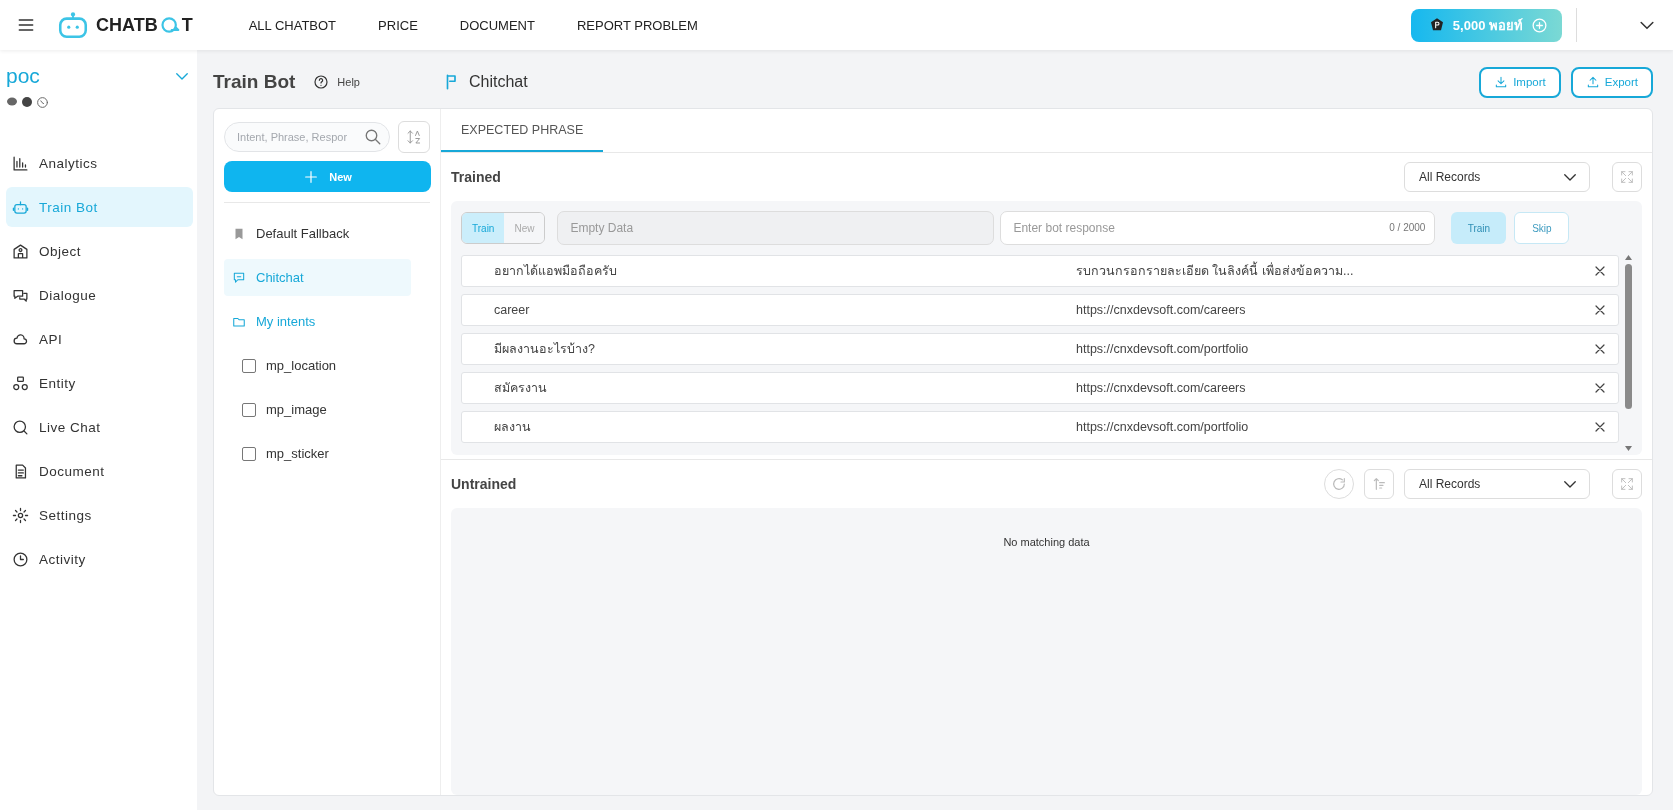  What do you see at coordinates (1592, 82) in the screenshot?
I see `upload-icon` at bounding box center [1592, 82].